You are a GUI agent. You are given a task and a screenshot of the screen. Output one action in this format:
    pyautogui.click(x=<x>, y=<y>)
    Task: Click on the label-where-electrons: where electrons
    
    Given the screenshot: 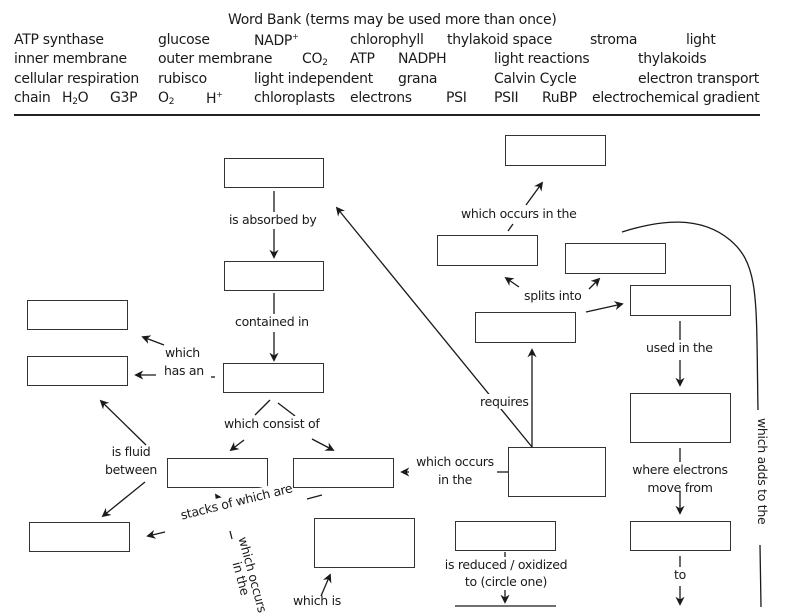 What is the action you would take?
    pyautogui.click(x=680, y=469)
    